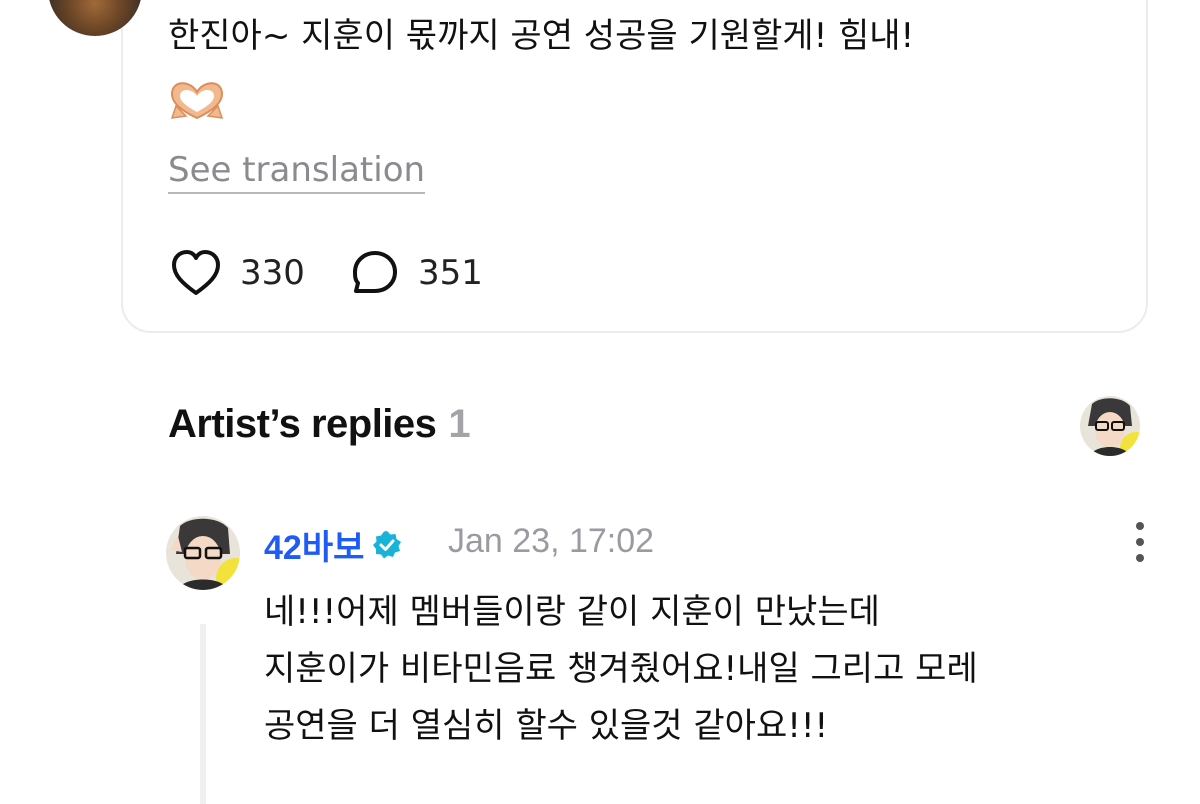 The image size is (1200, 804). I want to click on comment-count: 351, so click(450, 273).